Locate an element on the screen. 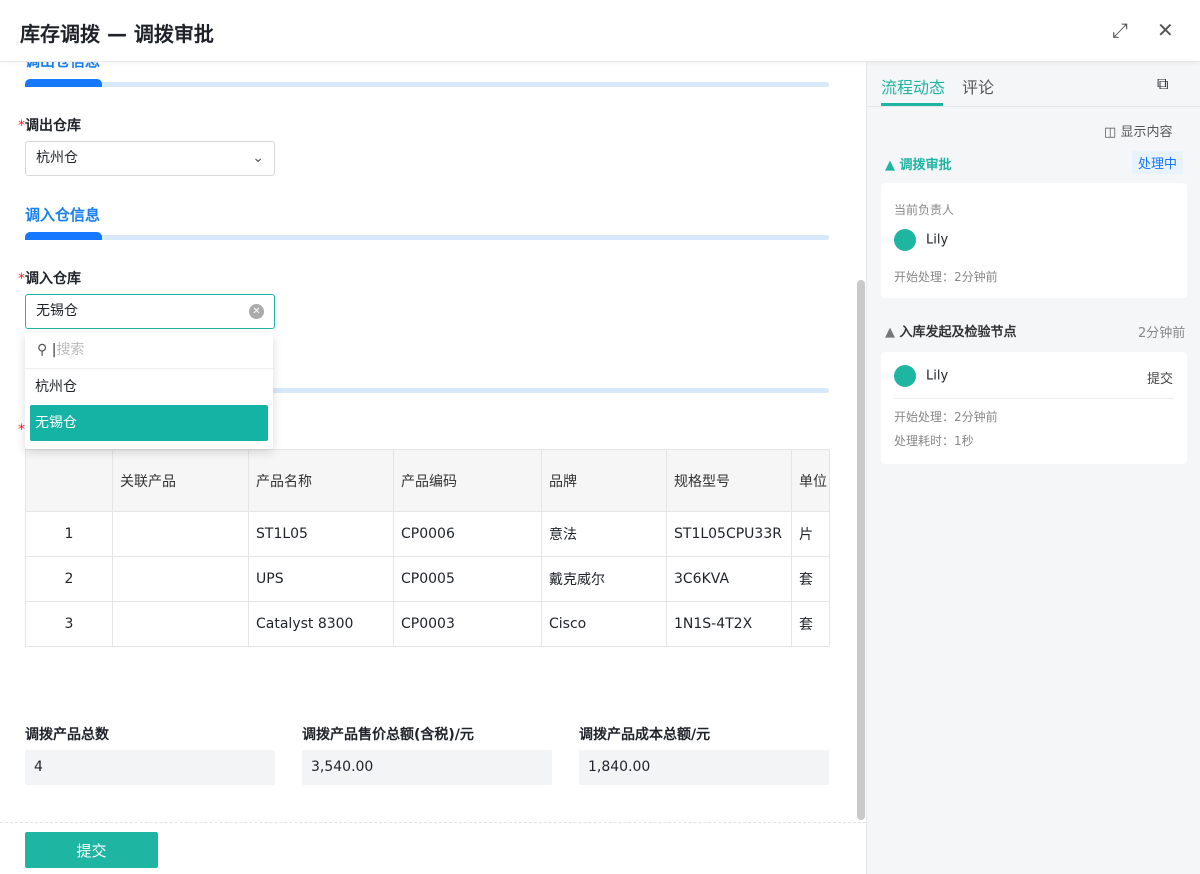 Image resolution: width=1200 pixels, height=874 pixels. node2-title: ▲ 入库发起及检验节点 is located at coordinates (951, 330).